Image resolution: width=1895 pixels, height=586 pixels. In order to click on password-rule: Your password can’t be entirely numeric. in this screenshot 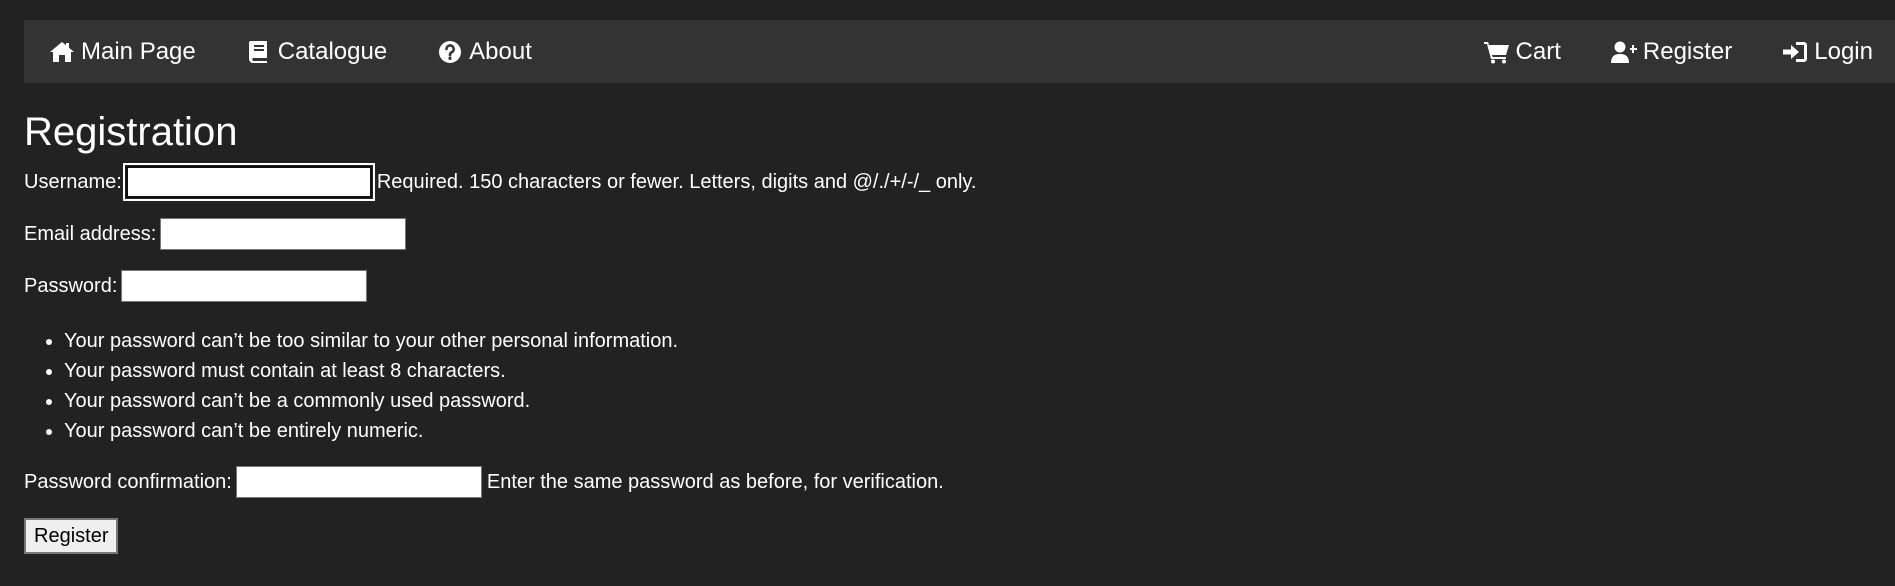, I will do `click(969, 431)`.